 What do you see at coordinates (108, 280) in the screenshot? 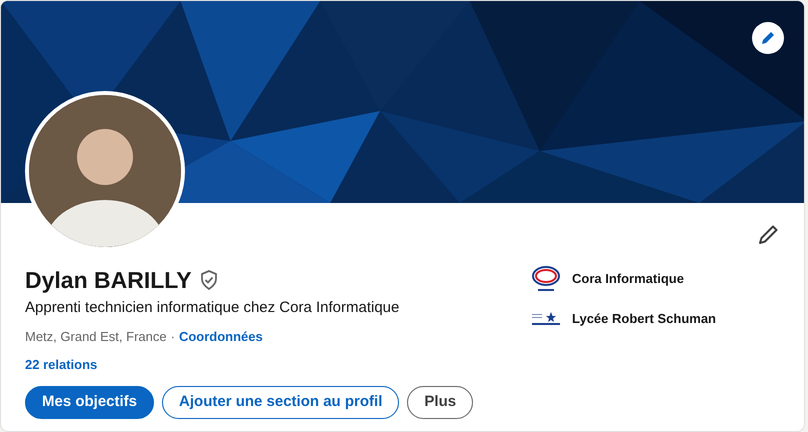
I see `profile-name: Dylan BARILLY` at bounding box center [108, 280].